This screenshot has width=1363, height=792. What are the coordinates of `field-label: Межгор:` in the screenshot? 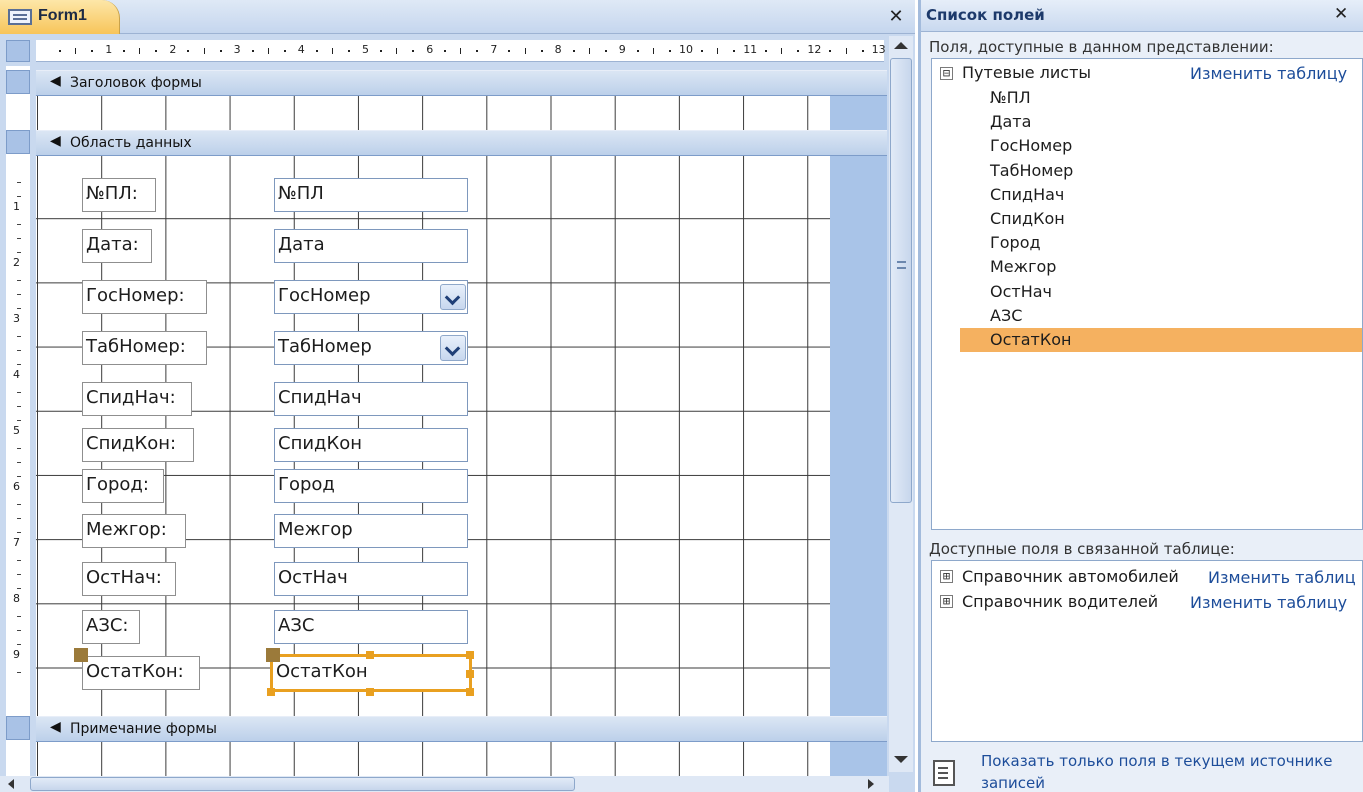 It's located at (134, 531).